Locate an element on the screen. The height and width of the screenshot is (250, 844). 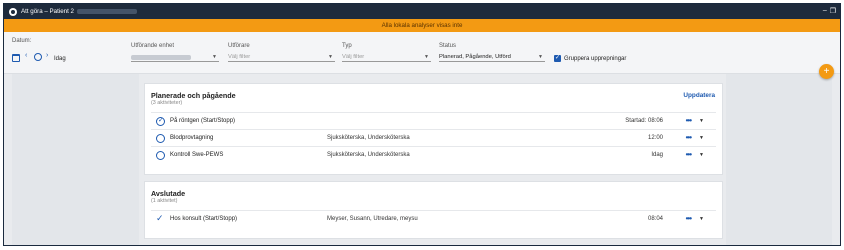
activity-performer: Meyser, Susann, Utredare, meysu is located at coordinates (372, 219).